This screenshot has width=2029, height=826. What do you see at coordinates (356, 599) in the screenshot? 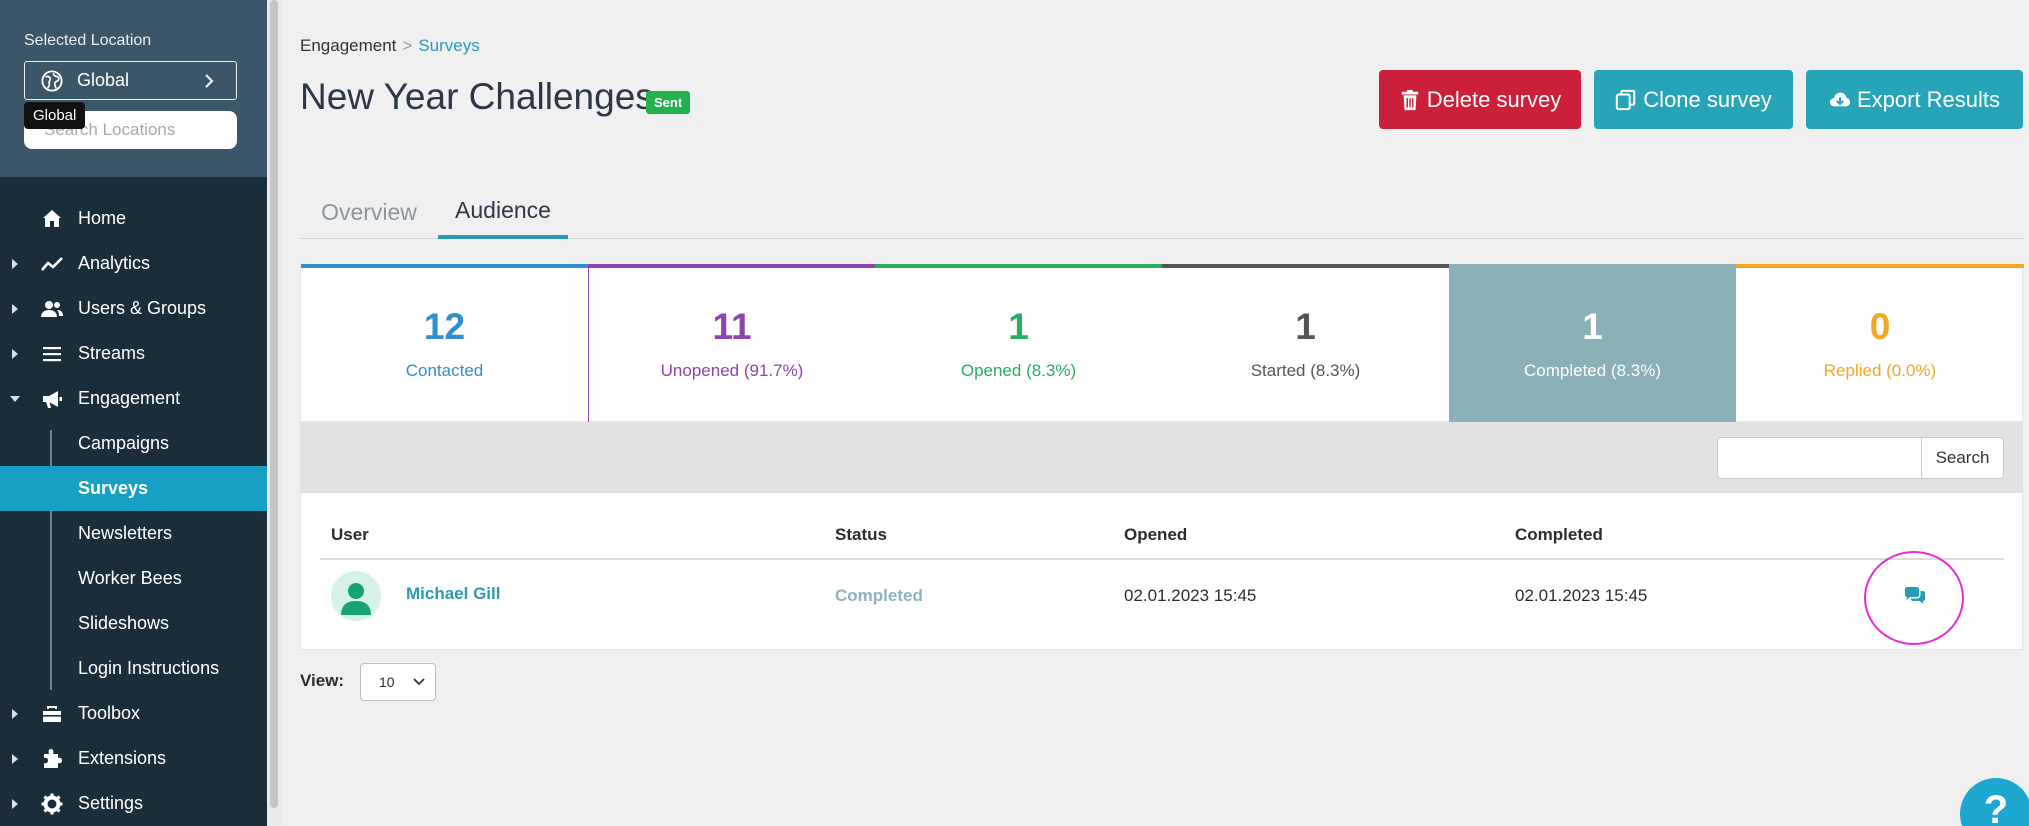
I see `user-icon` at bounding box center [356, 599].